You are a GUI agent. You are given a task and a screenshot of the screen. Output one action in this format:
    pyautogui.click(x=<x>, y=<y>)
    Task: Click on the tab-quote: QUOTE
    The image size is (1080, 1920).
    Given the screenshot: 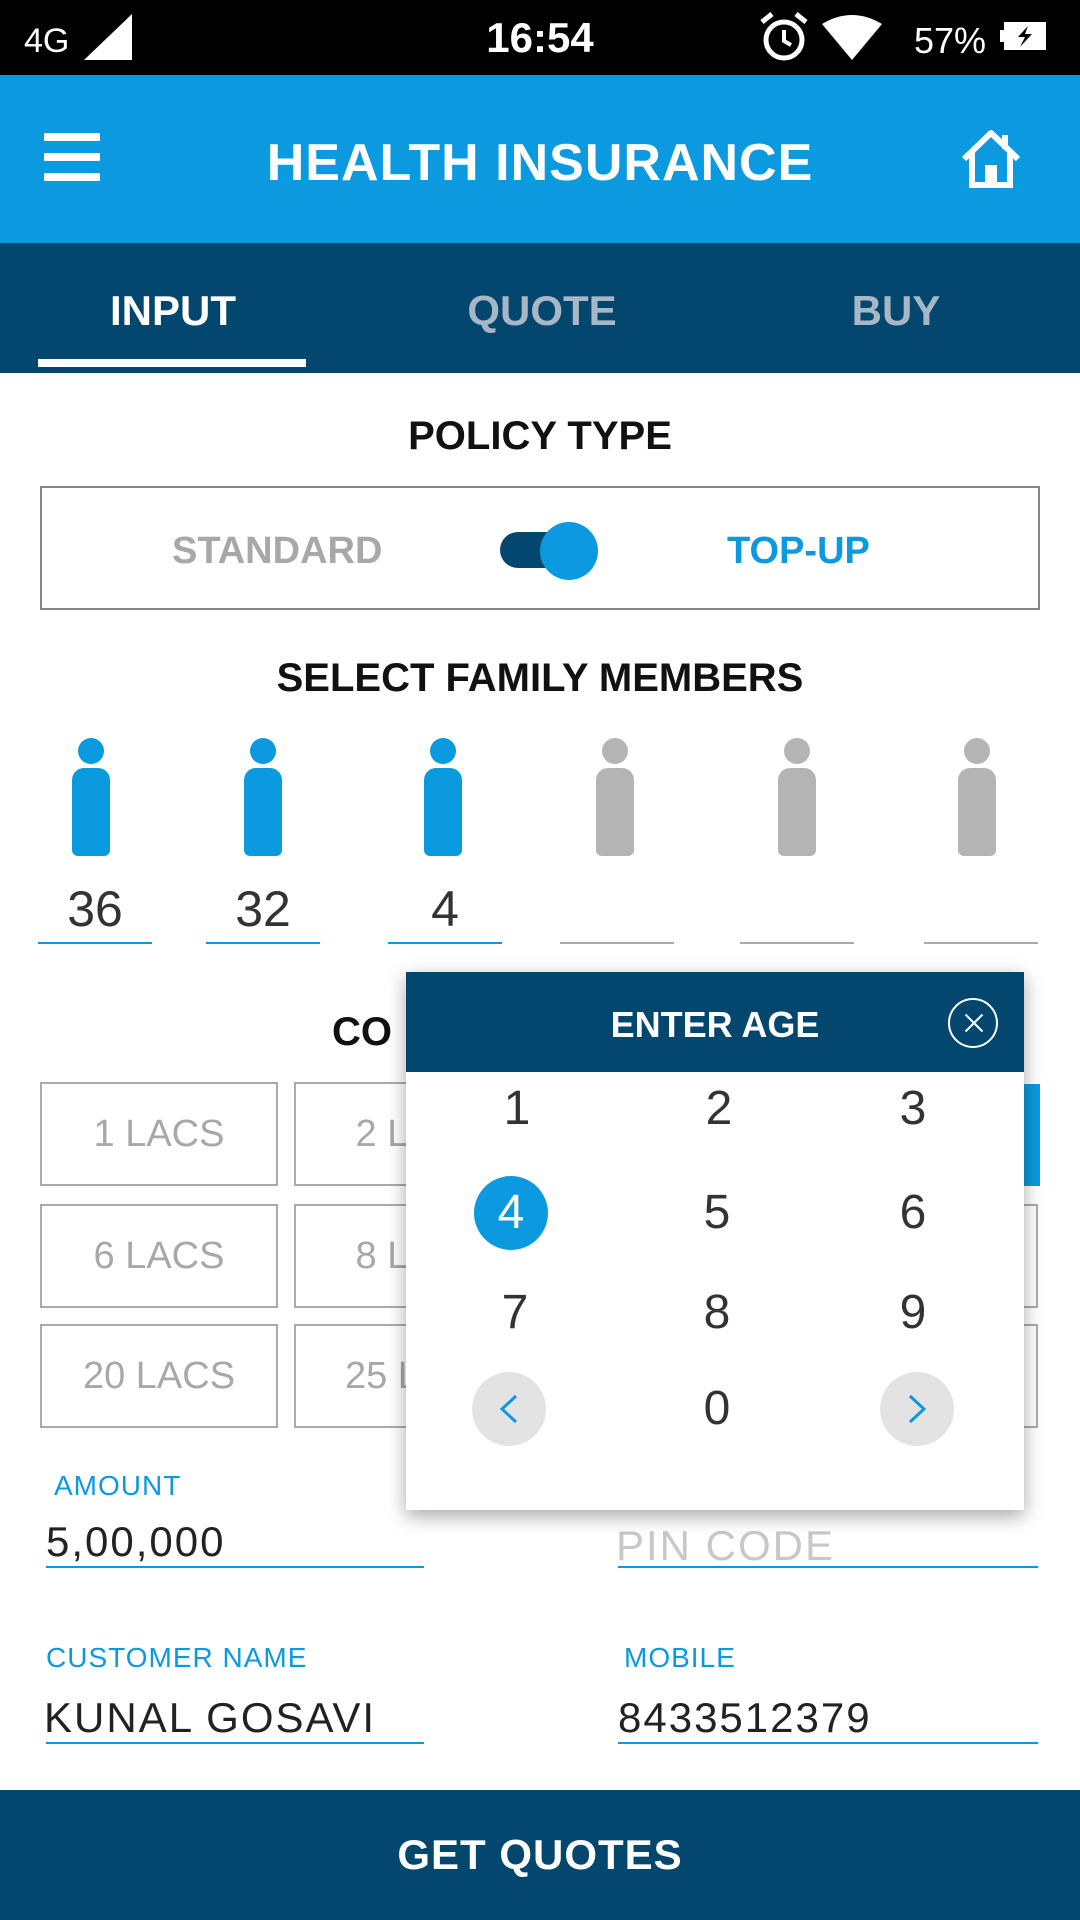 What is the action you would take?
    pyautogui.click(x=542, y=311)
    